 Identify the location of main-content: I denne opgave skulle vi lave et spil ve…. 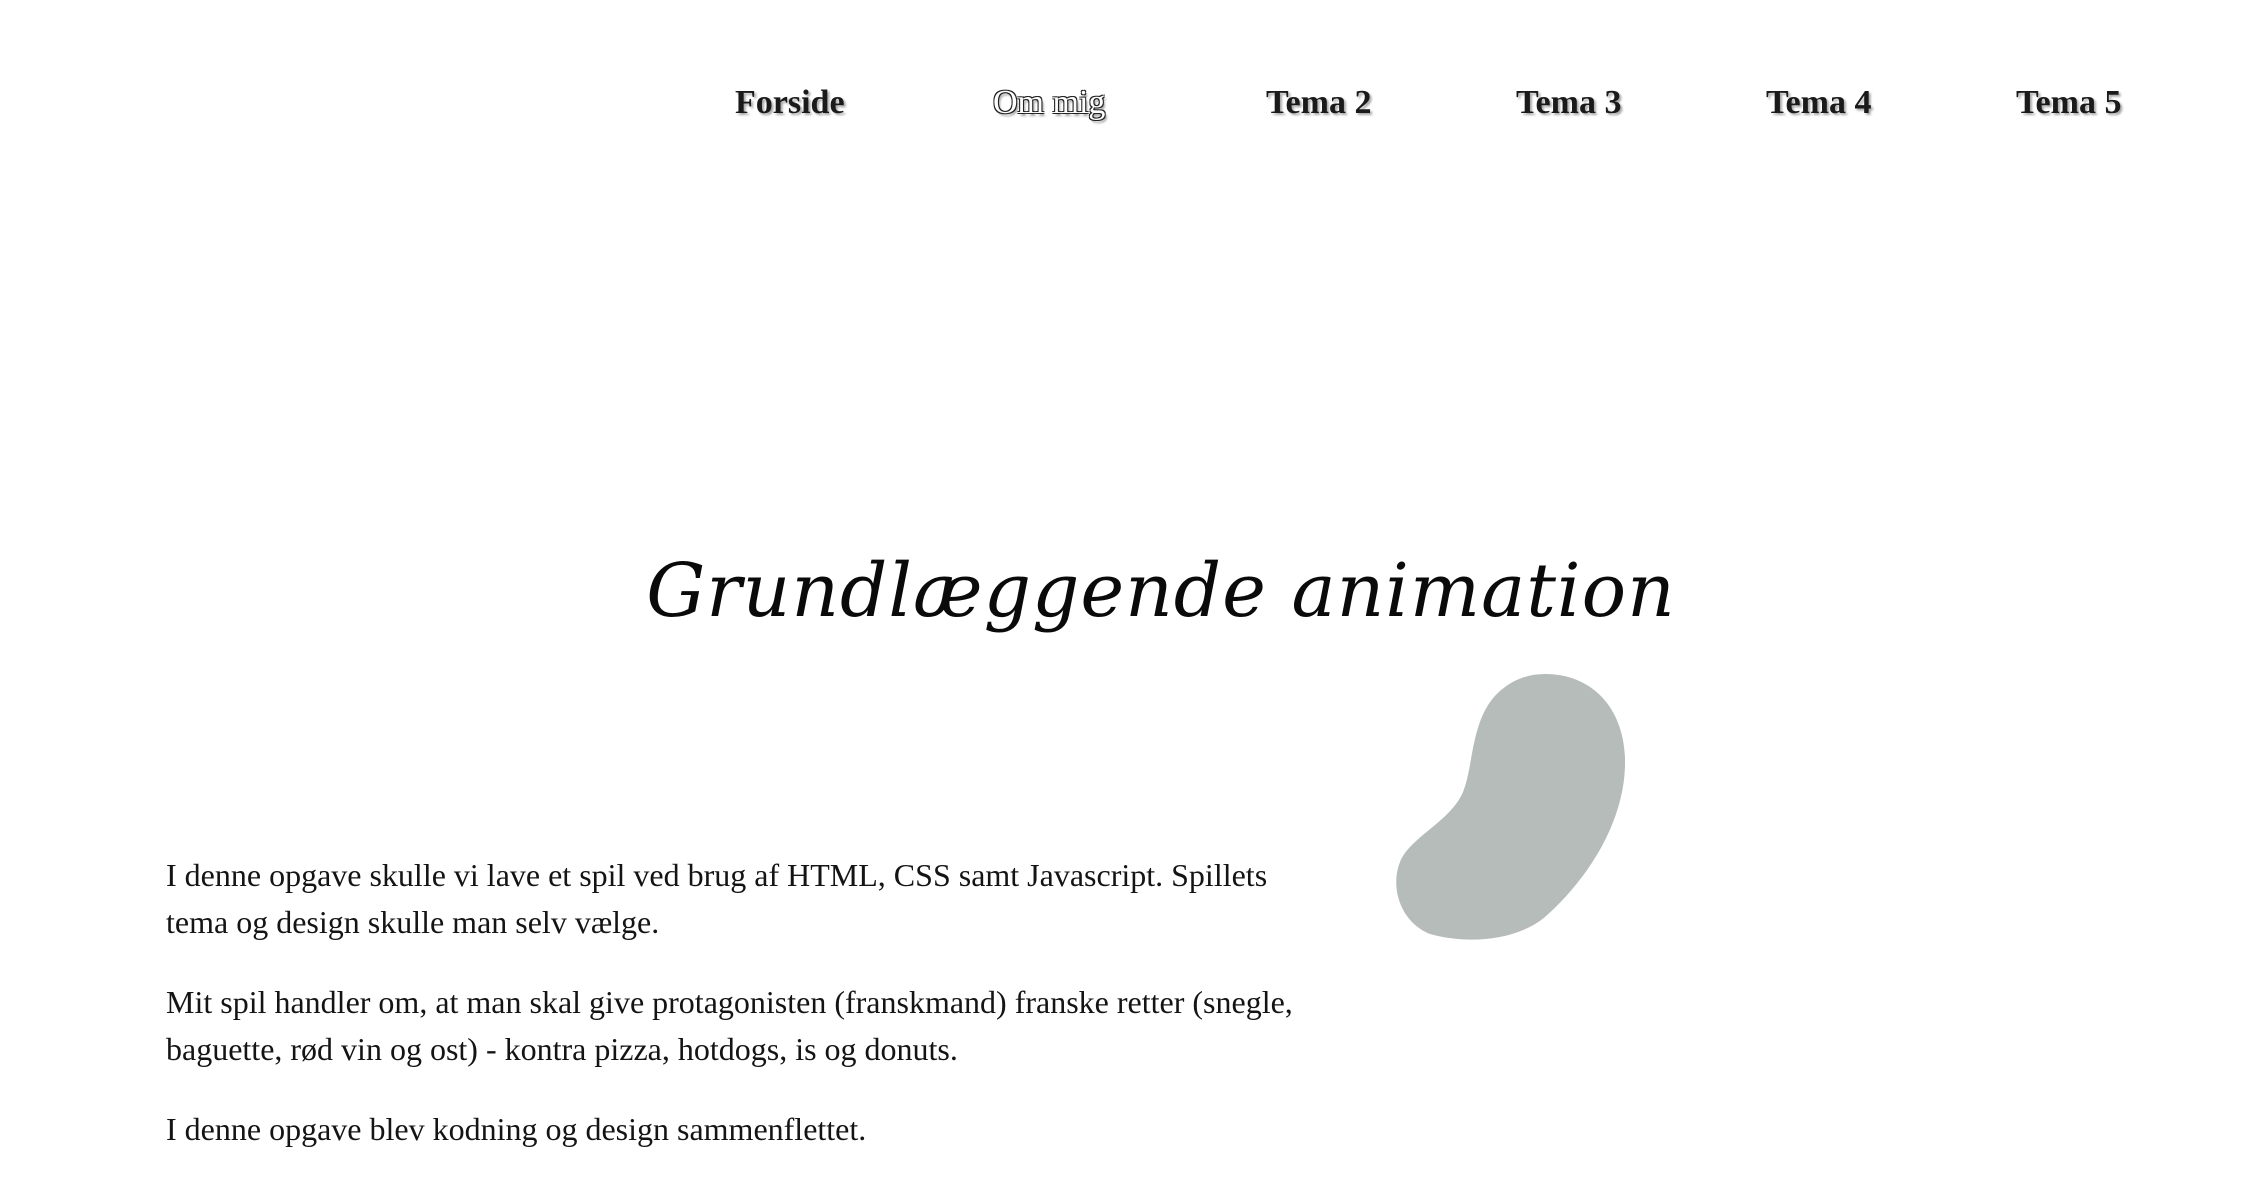
(751, 1019).